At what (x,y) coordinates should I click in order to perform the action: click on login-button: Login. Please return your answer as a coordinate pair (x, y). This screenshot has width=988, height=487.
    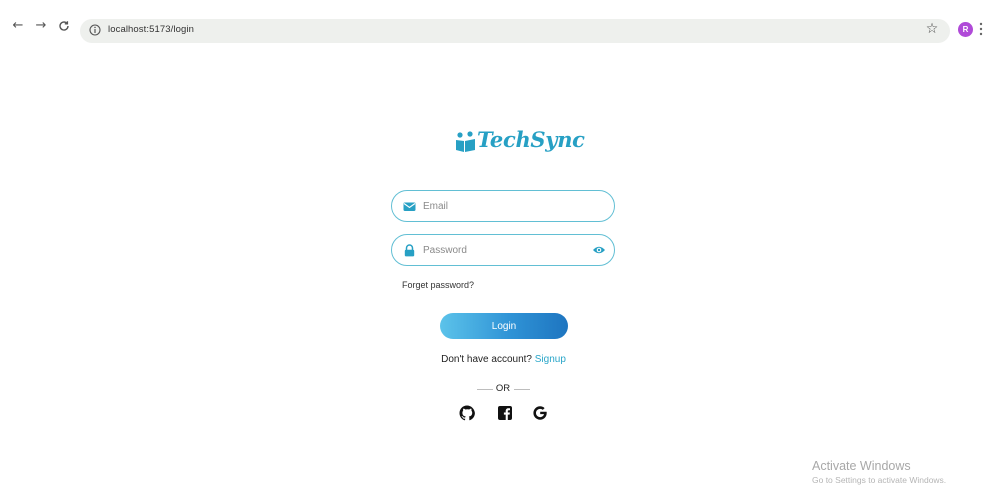
    Looking at the image, I should click on (504, 326).